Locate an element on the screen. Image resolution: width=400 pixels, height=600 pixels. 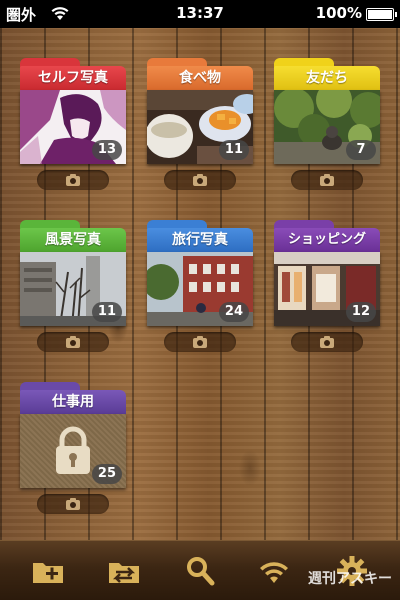
watermark: 週刊アスキー is located at coordinates (350, 579).